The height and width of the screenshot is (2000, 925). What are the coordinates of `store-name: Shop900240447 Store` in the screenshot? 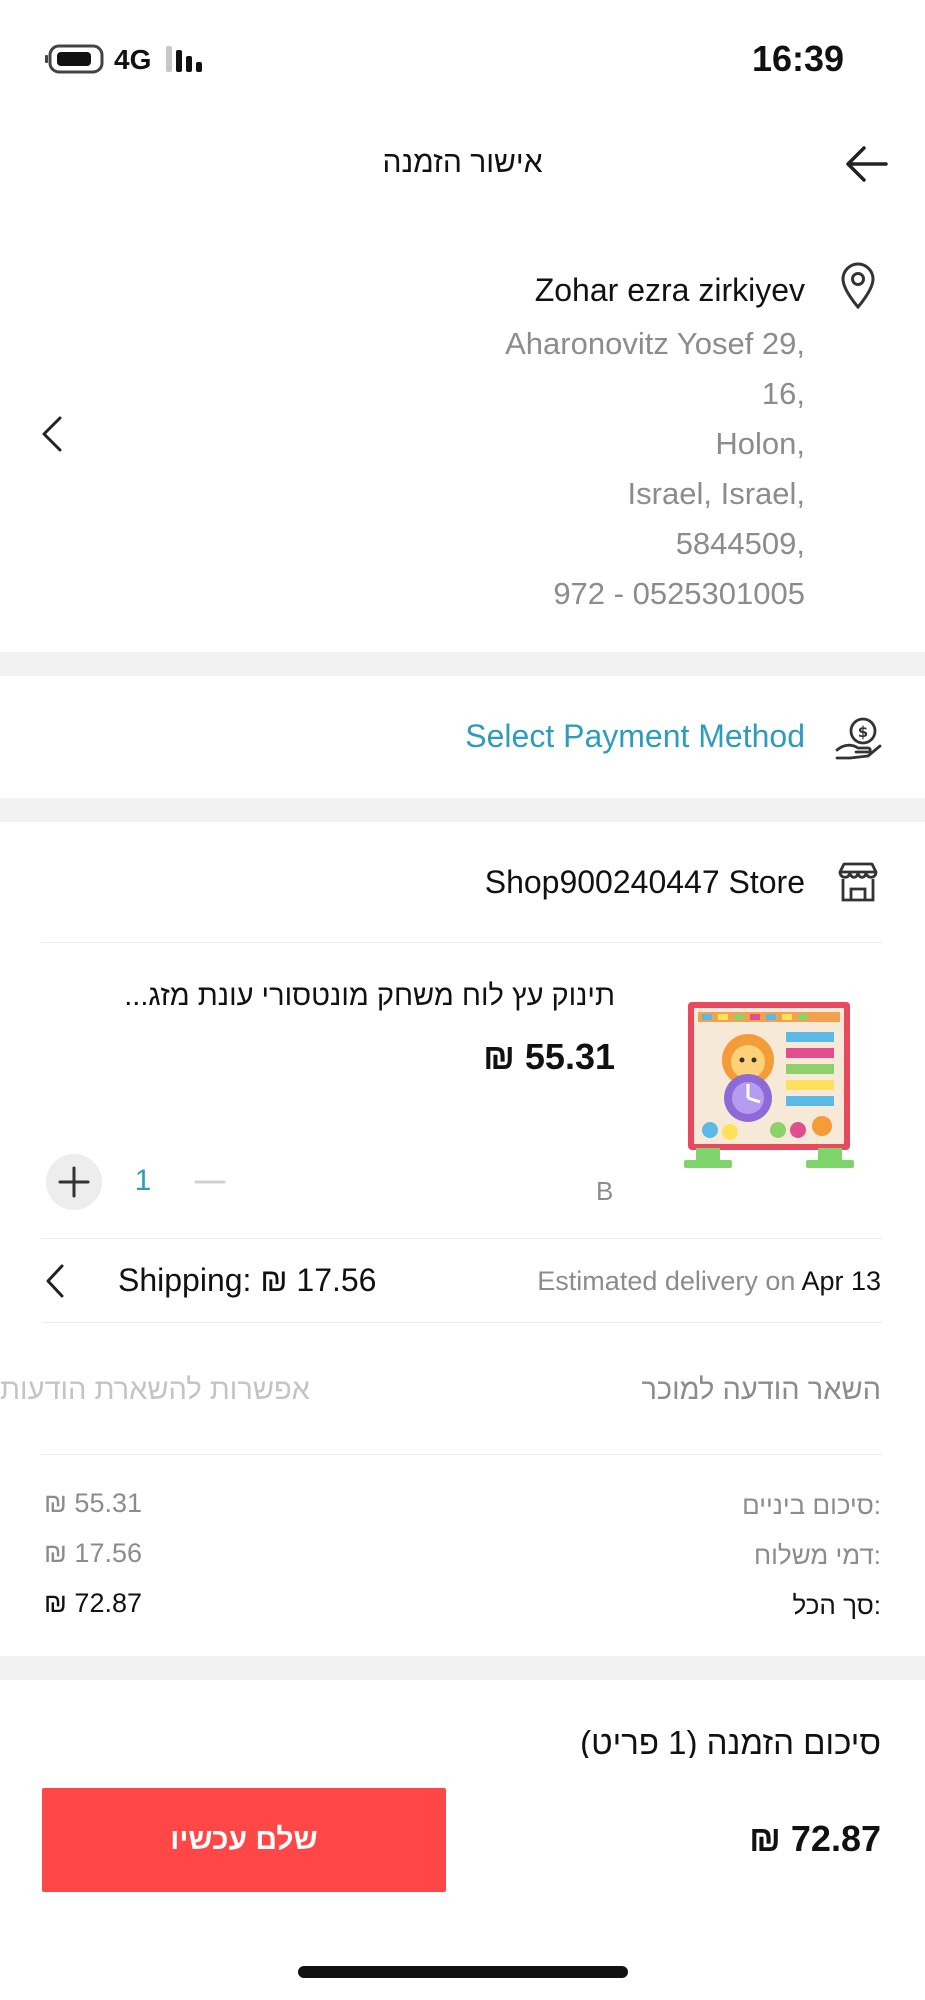 It's located at (645, 882).